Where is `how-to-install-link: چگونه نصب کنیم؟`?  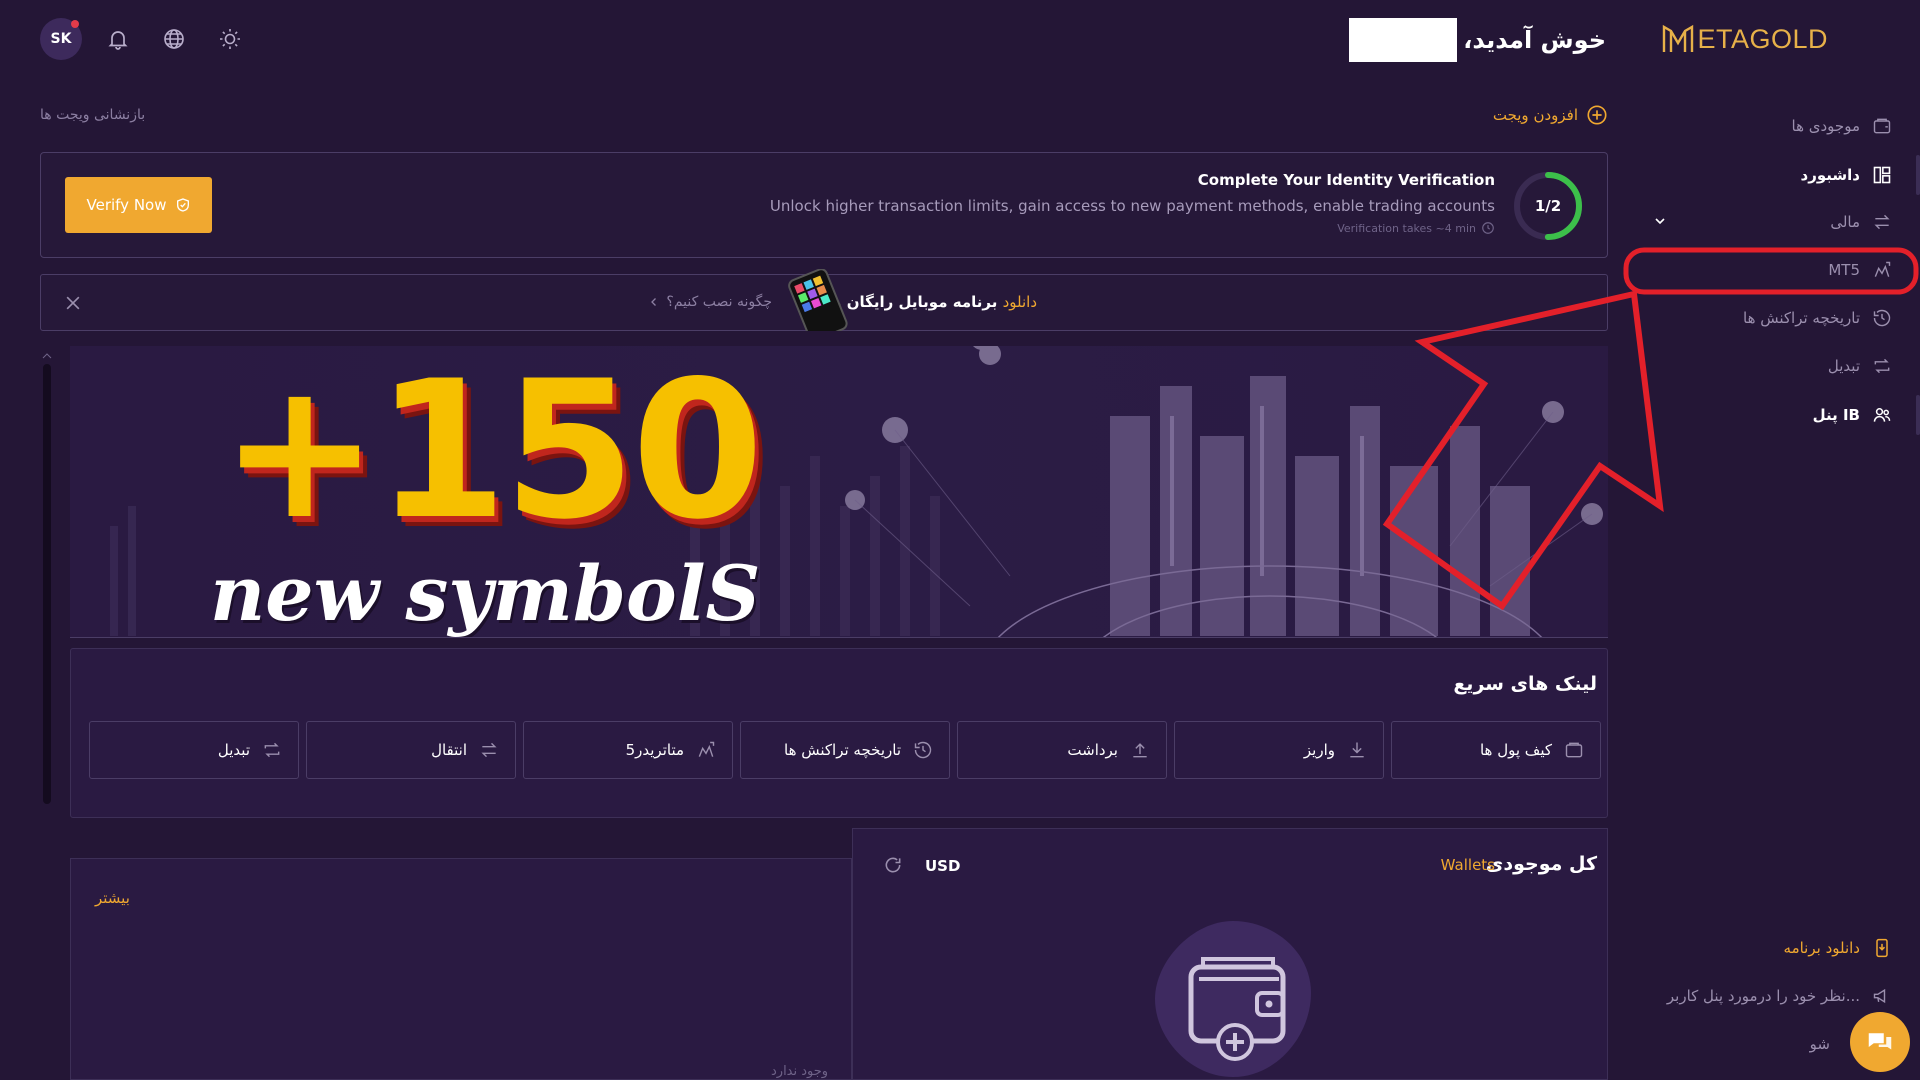
how-to-install-link: چگونه نصب کنیم؟ is located at coordinates (710, 302).